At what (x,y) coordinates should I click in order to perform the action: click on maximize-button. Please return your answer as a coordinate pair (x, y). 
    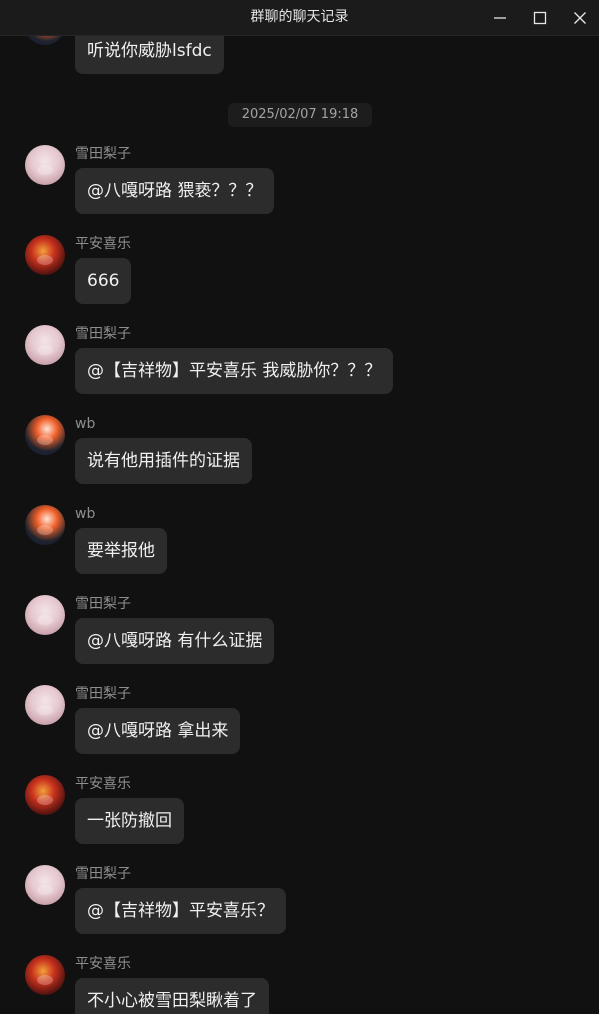
    Looking at the image, I should click on (540, 17).